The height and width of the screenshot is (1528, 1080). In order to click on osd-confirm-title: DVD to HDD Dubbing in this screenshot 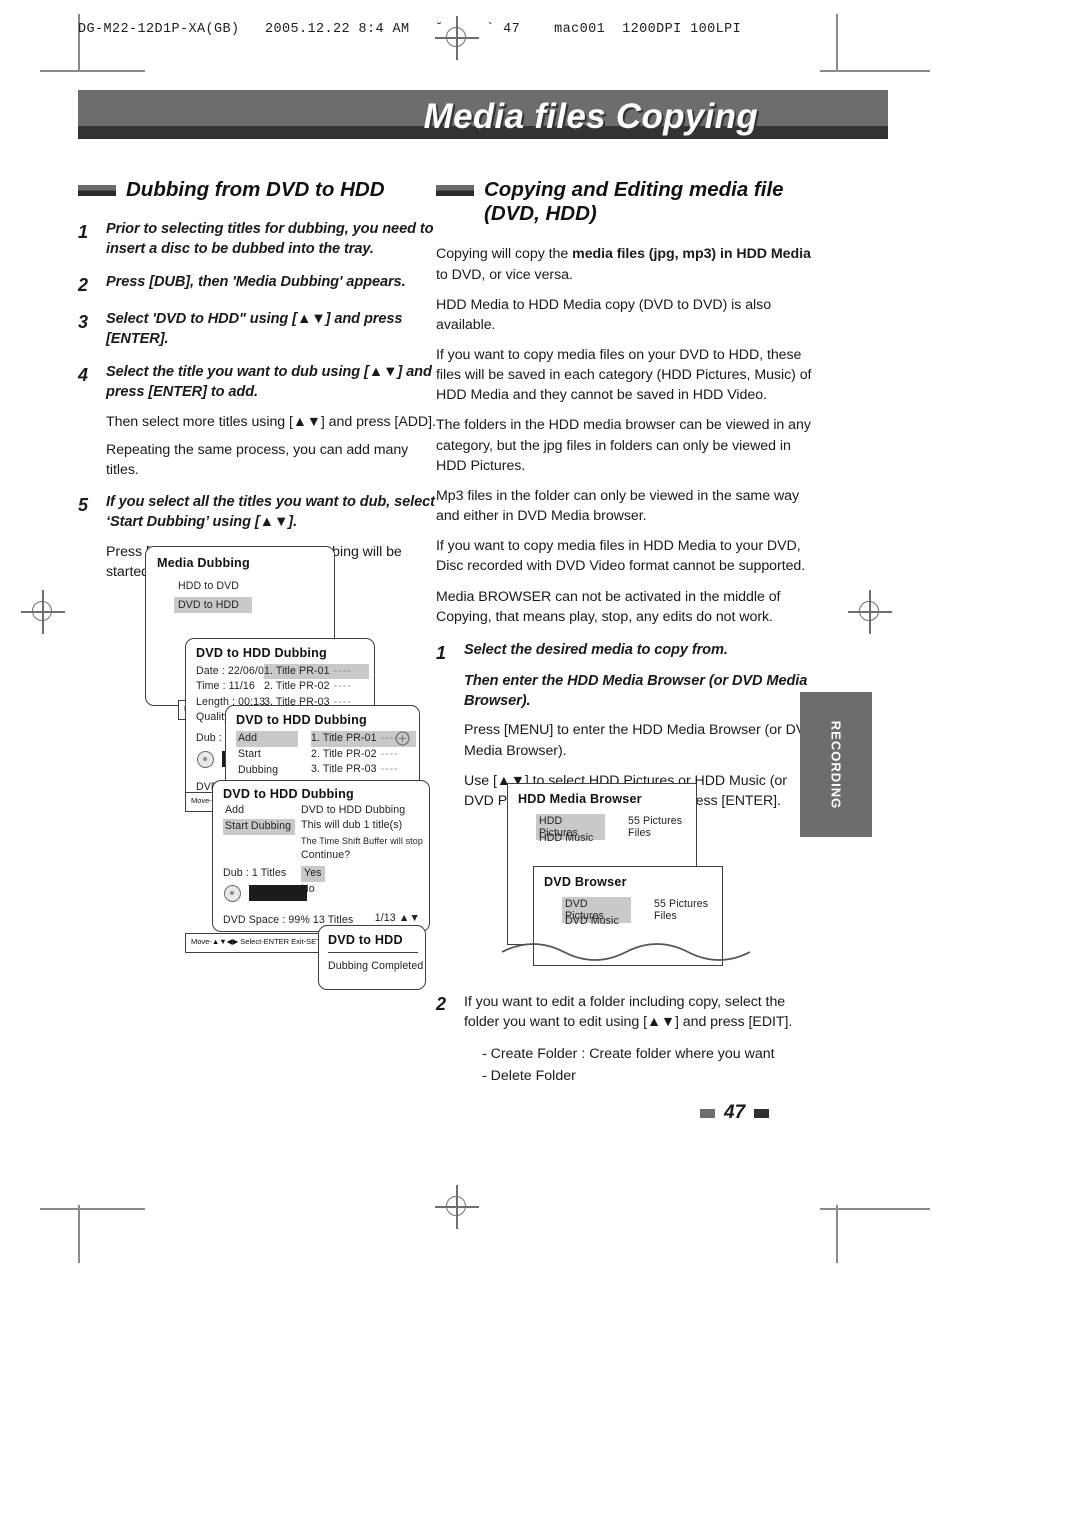, I will do `click(353, 810)`.